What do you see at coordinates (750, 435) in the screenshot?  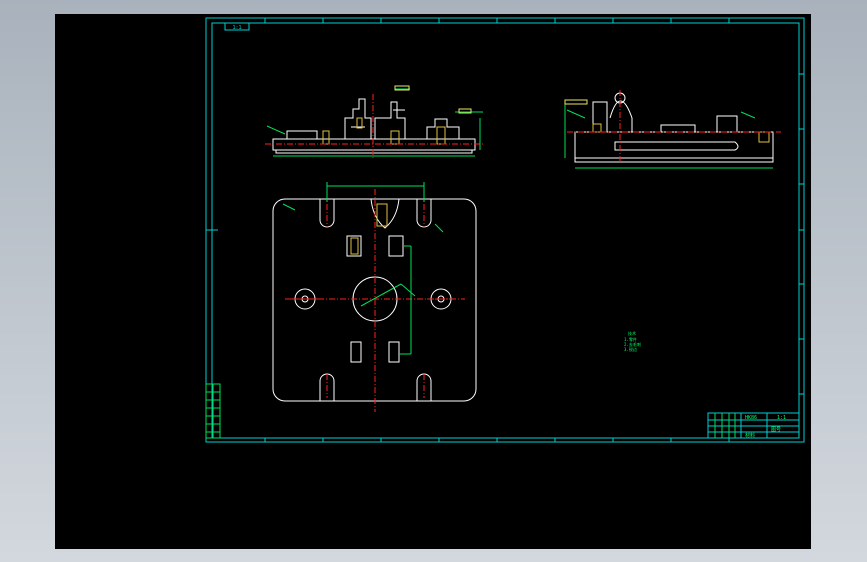 I see `title-block-material: 材料` at bounding box center [750, 435].